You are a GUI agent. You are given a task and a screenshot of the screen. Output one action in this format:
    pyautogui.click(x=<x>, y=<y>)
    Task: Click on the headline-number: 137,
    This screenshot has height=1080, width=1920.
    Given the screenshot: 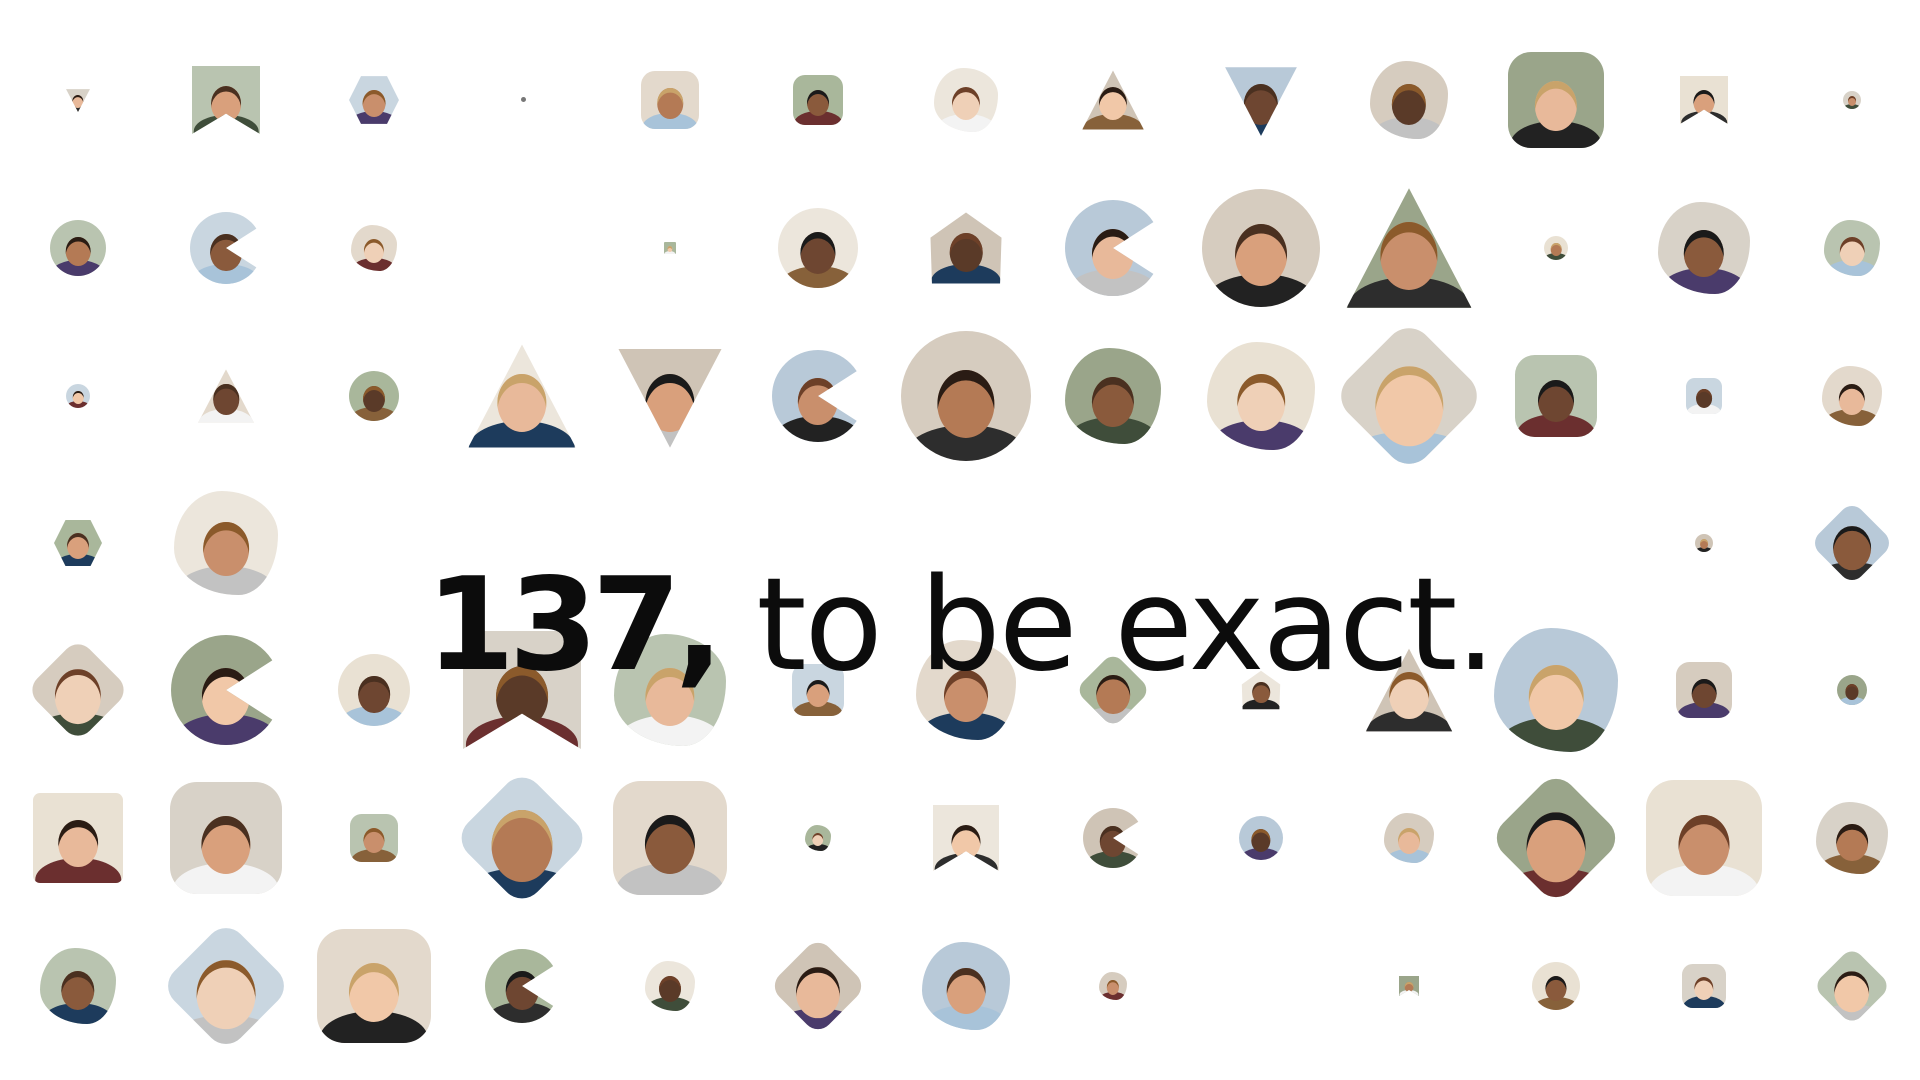 What is the action you would take?
    pyautogui.click(x=574, y=625)
    